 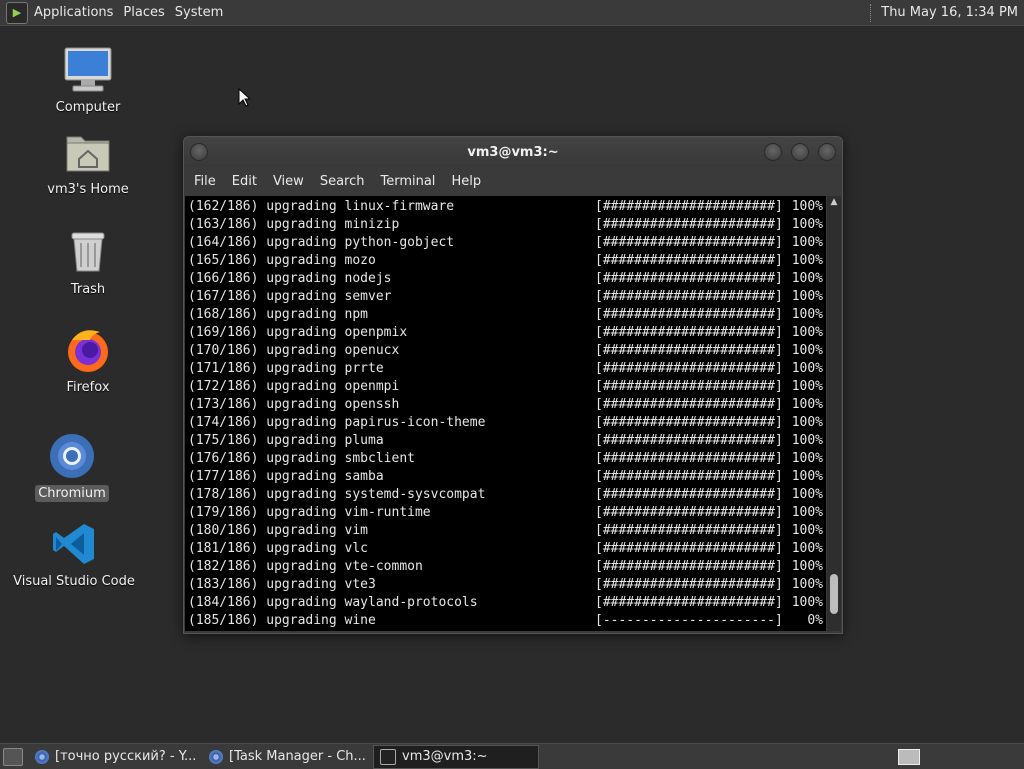 I want to click on minimize-button, so click(x=773, y=152).